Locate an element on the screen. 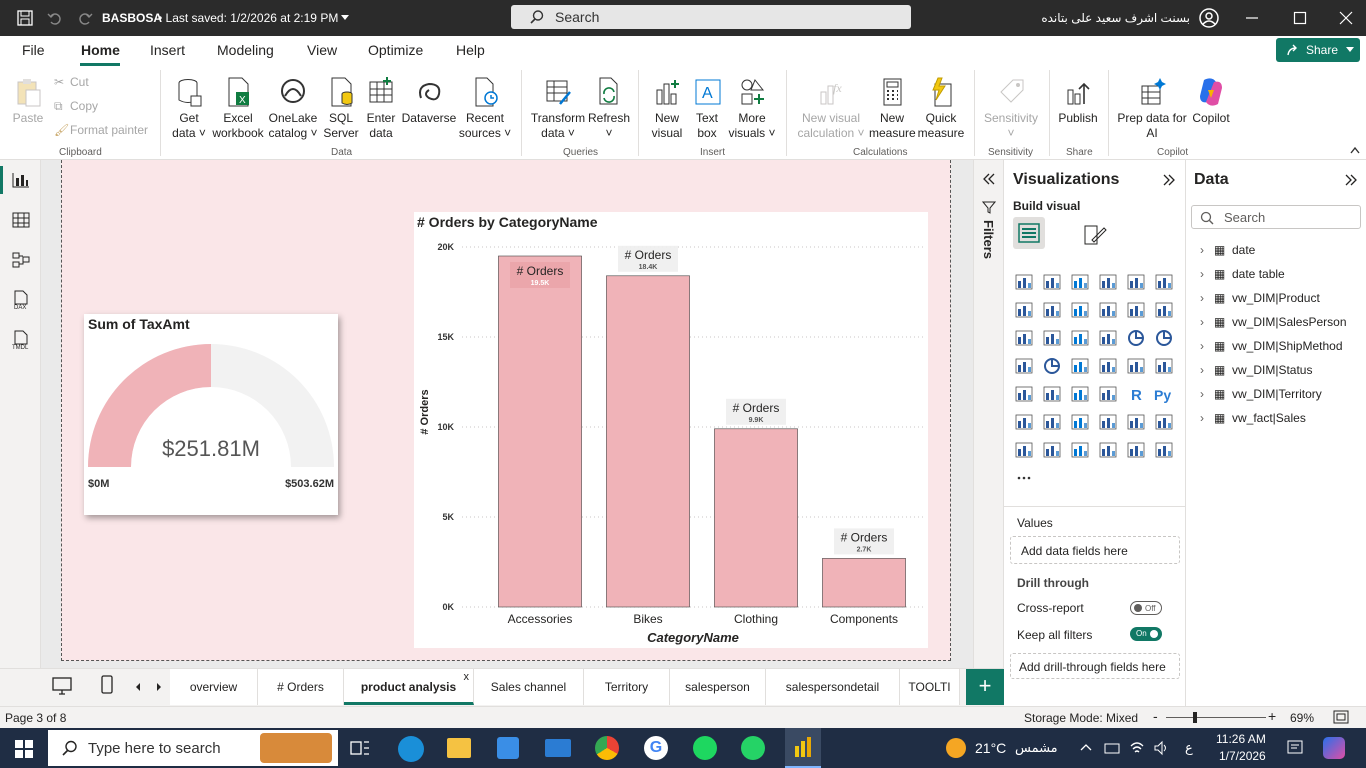  gauge-visual: Sum of TaxAmt $251.81M $0M $503.62M is located at coordinates (211, 414).